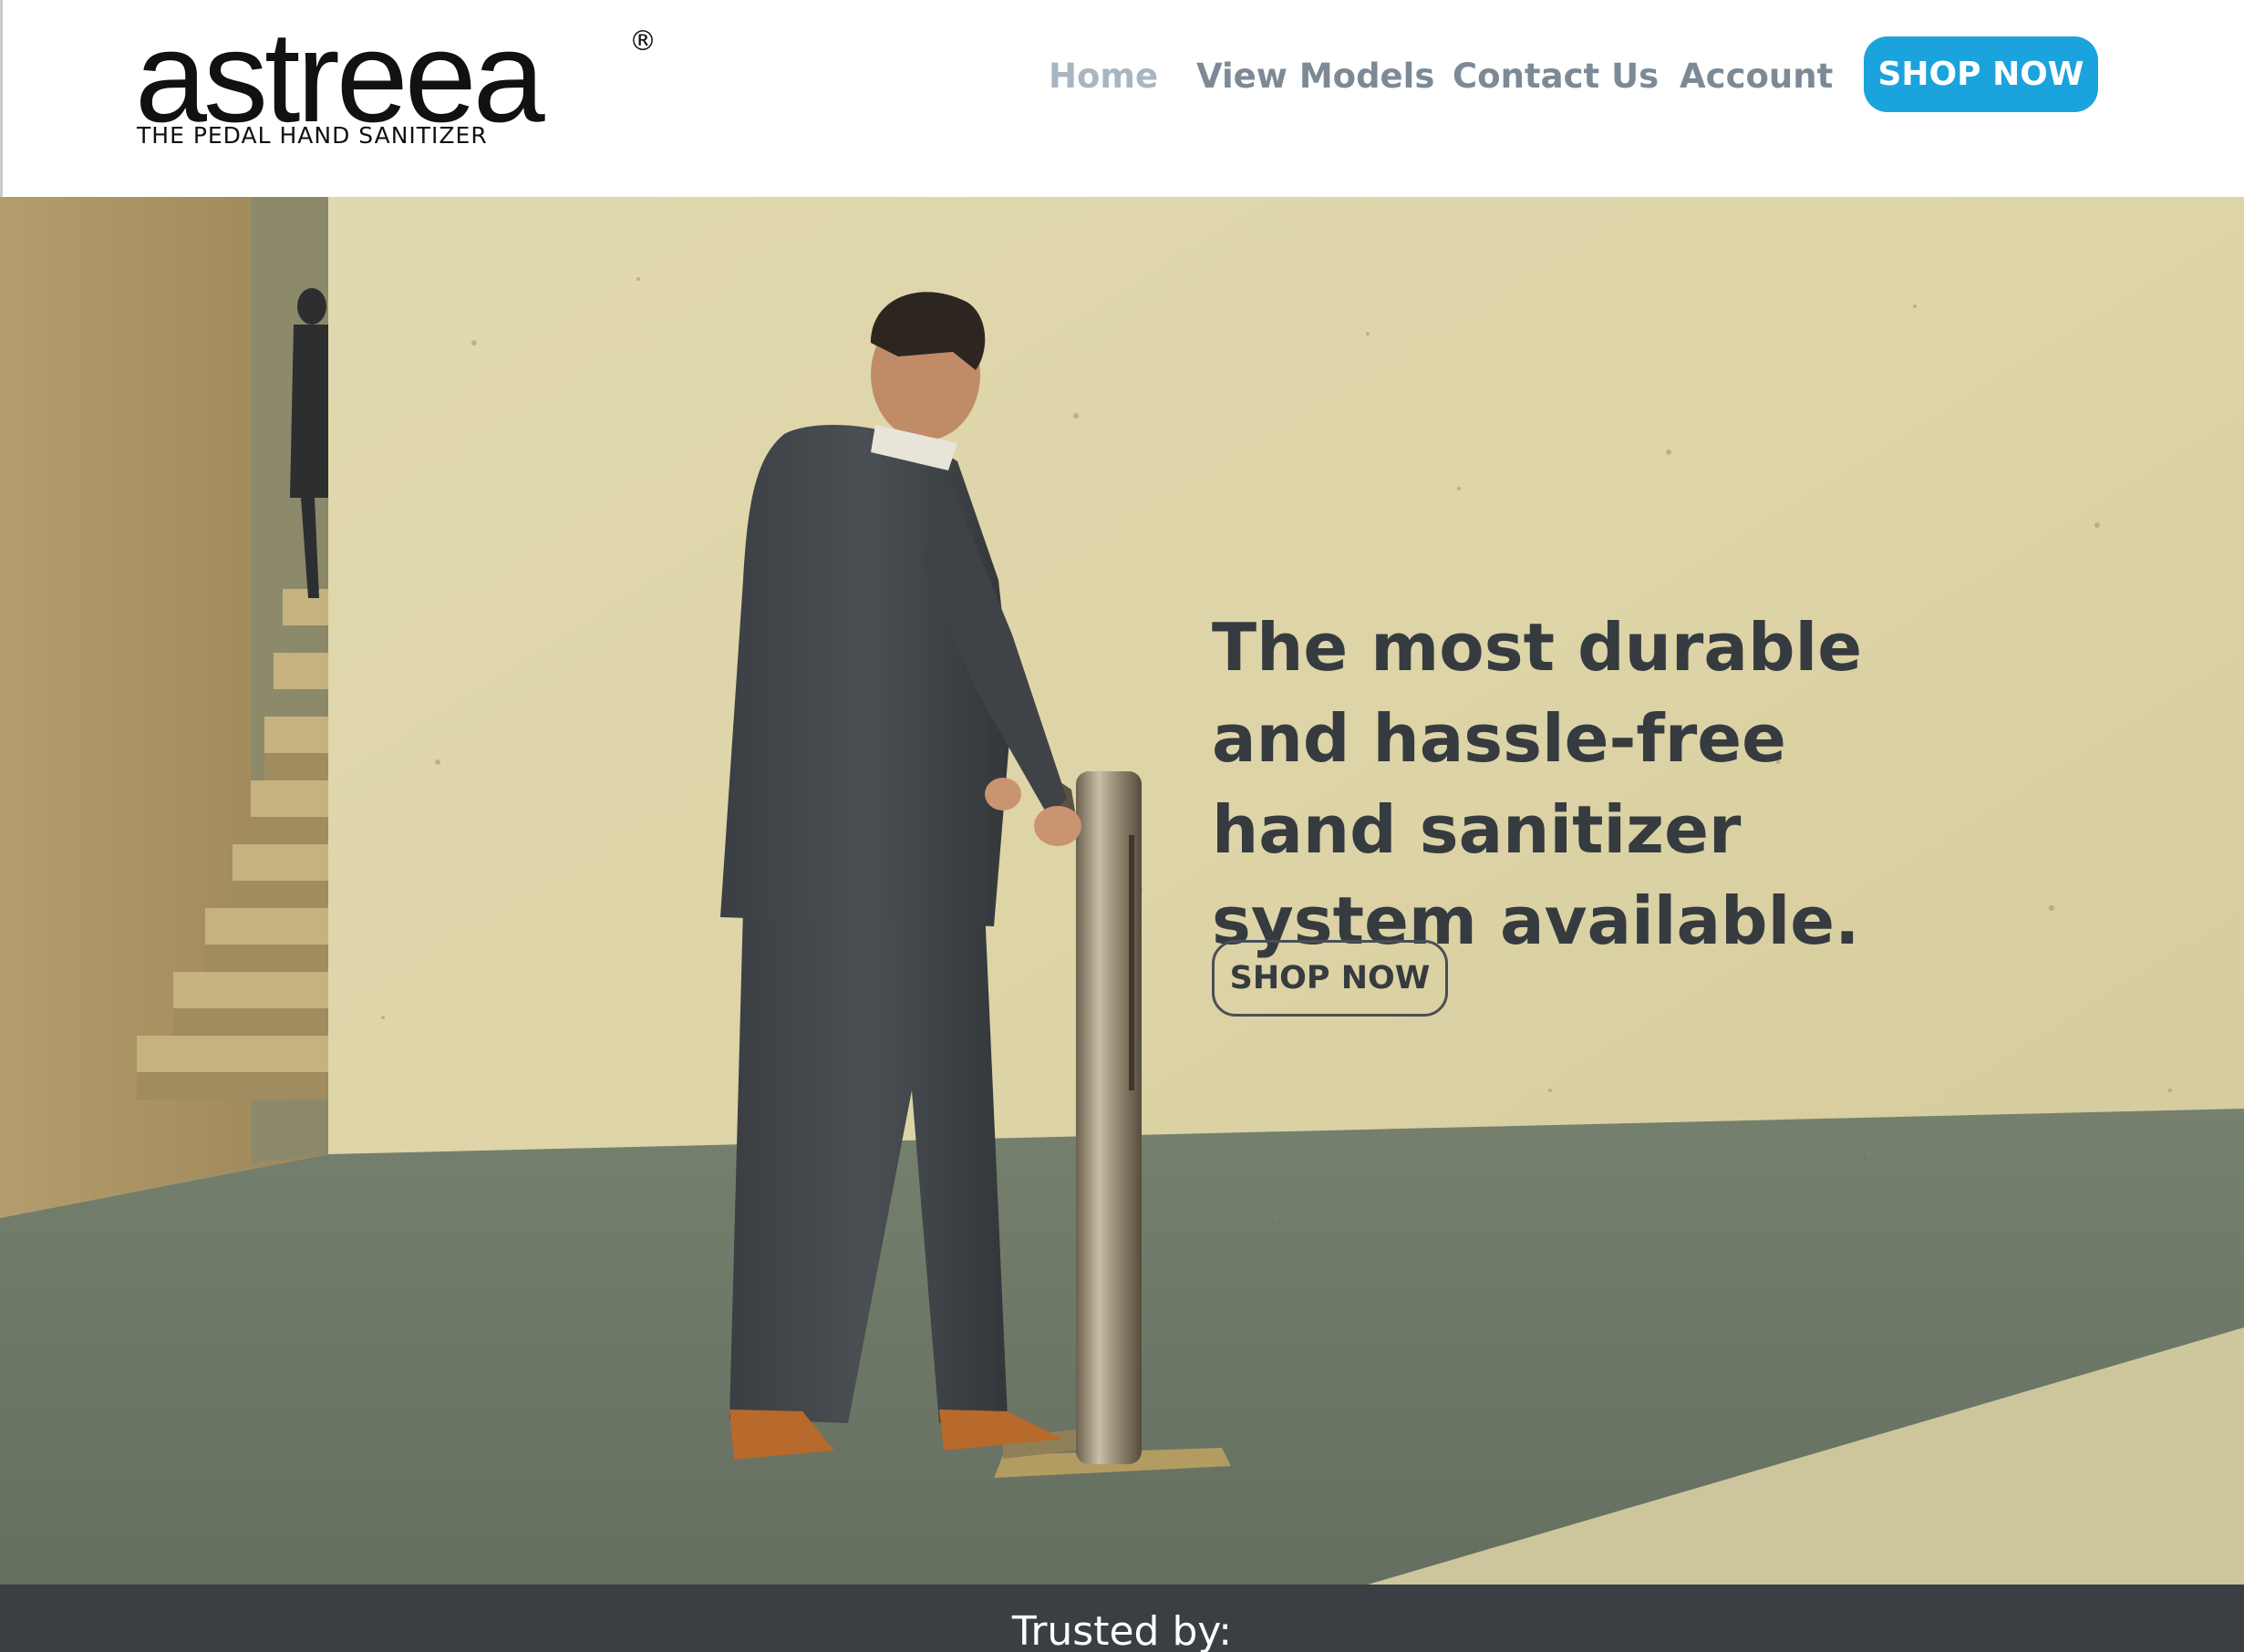  I want to click on registered-mark: ®, so click(643, 41).